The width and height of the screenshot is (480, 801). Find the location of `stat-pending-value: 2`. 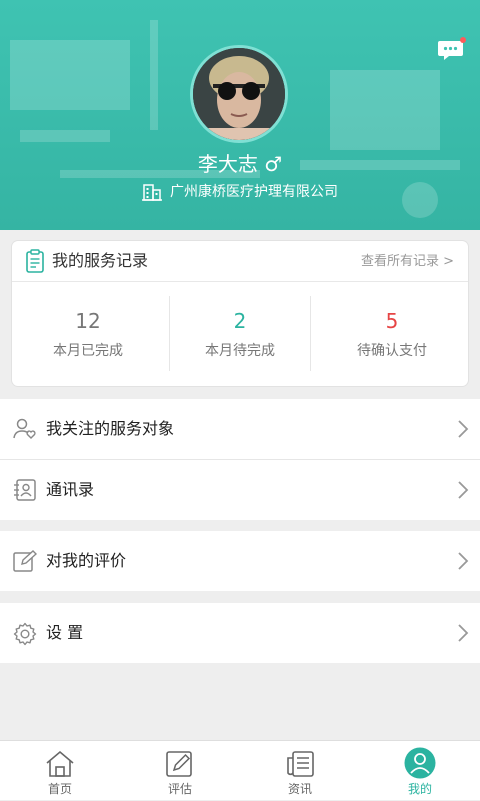

stat-pending-value: 2 is located at coordinates (240, 321).